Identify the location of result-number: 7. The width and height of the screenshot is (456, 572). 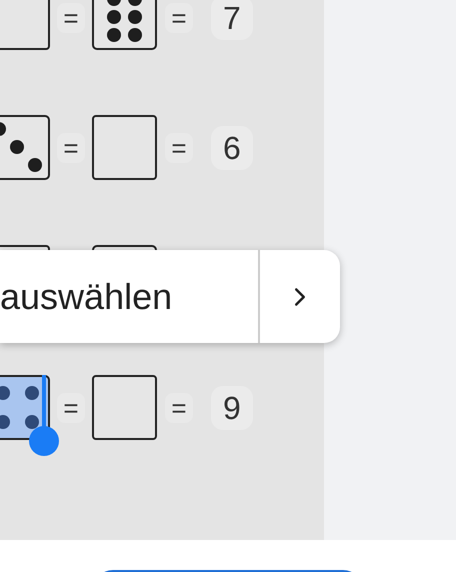
(232, 20).